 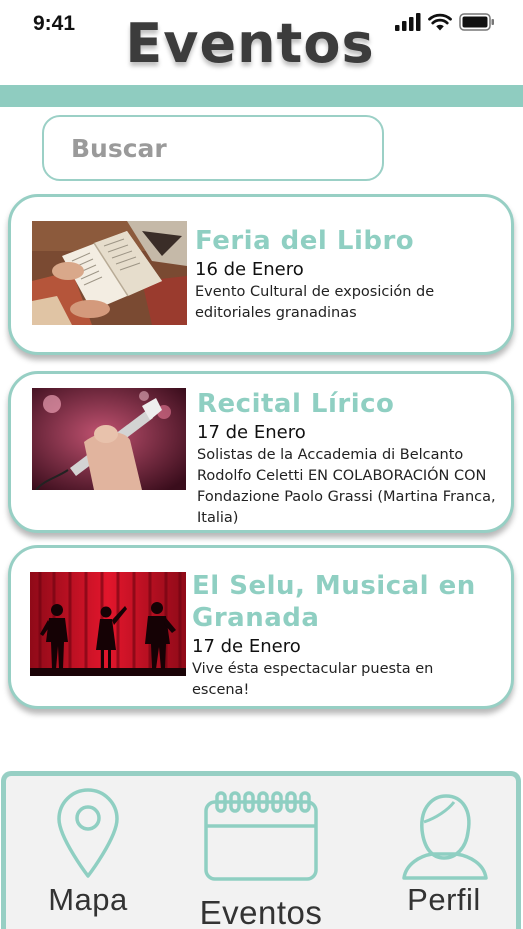 What do you see at coordinates (261, 836) in the screenshot?
I see `calendar-icon` at bounding box center [261, 836].